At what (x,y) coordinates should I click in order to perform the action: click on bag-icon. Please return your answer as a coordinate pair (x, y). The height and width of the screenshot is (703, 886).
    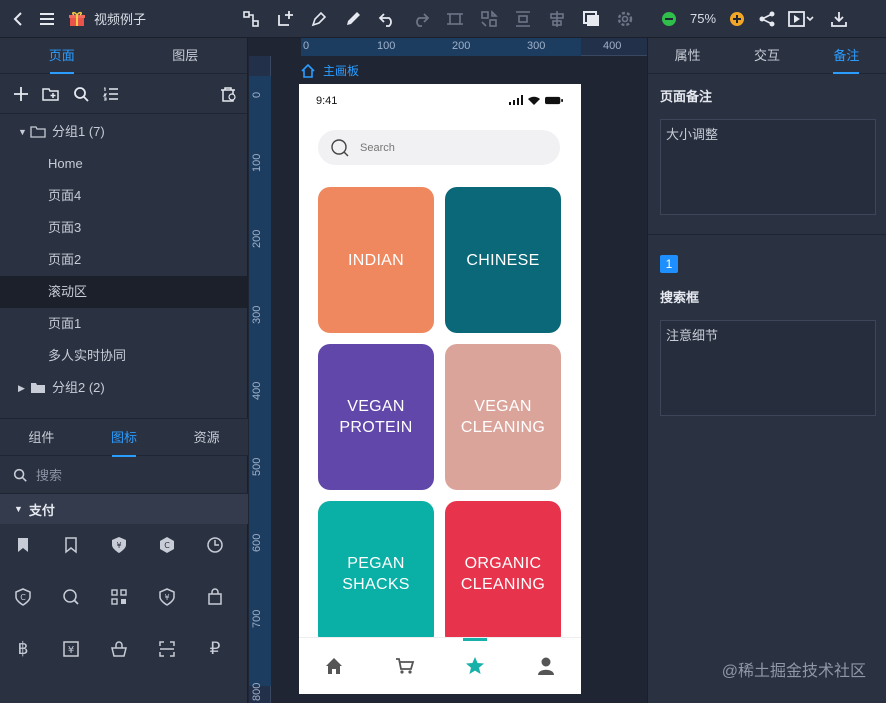
    Looking at the image, I should click on (119, 649).